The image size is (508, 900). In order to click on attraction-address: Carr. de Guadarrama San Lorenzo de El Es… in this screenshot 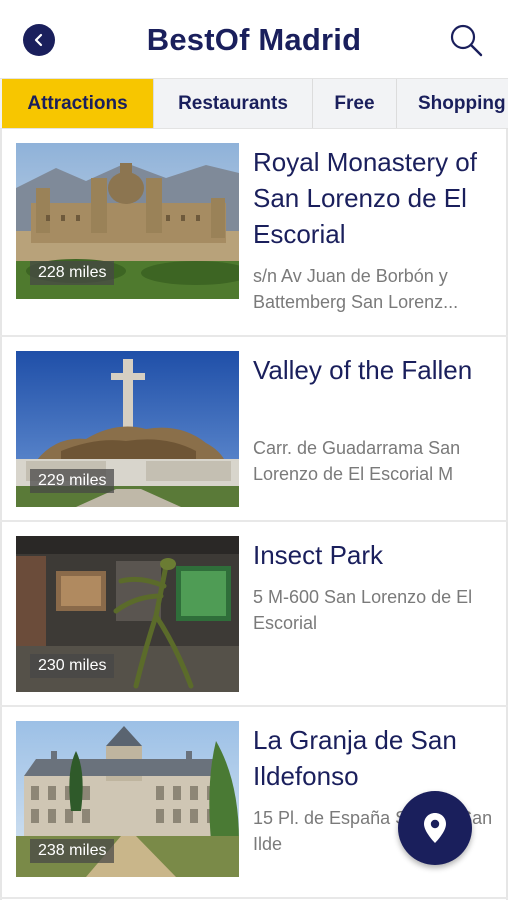, I will do `click(357, 461)`.